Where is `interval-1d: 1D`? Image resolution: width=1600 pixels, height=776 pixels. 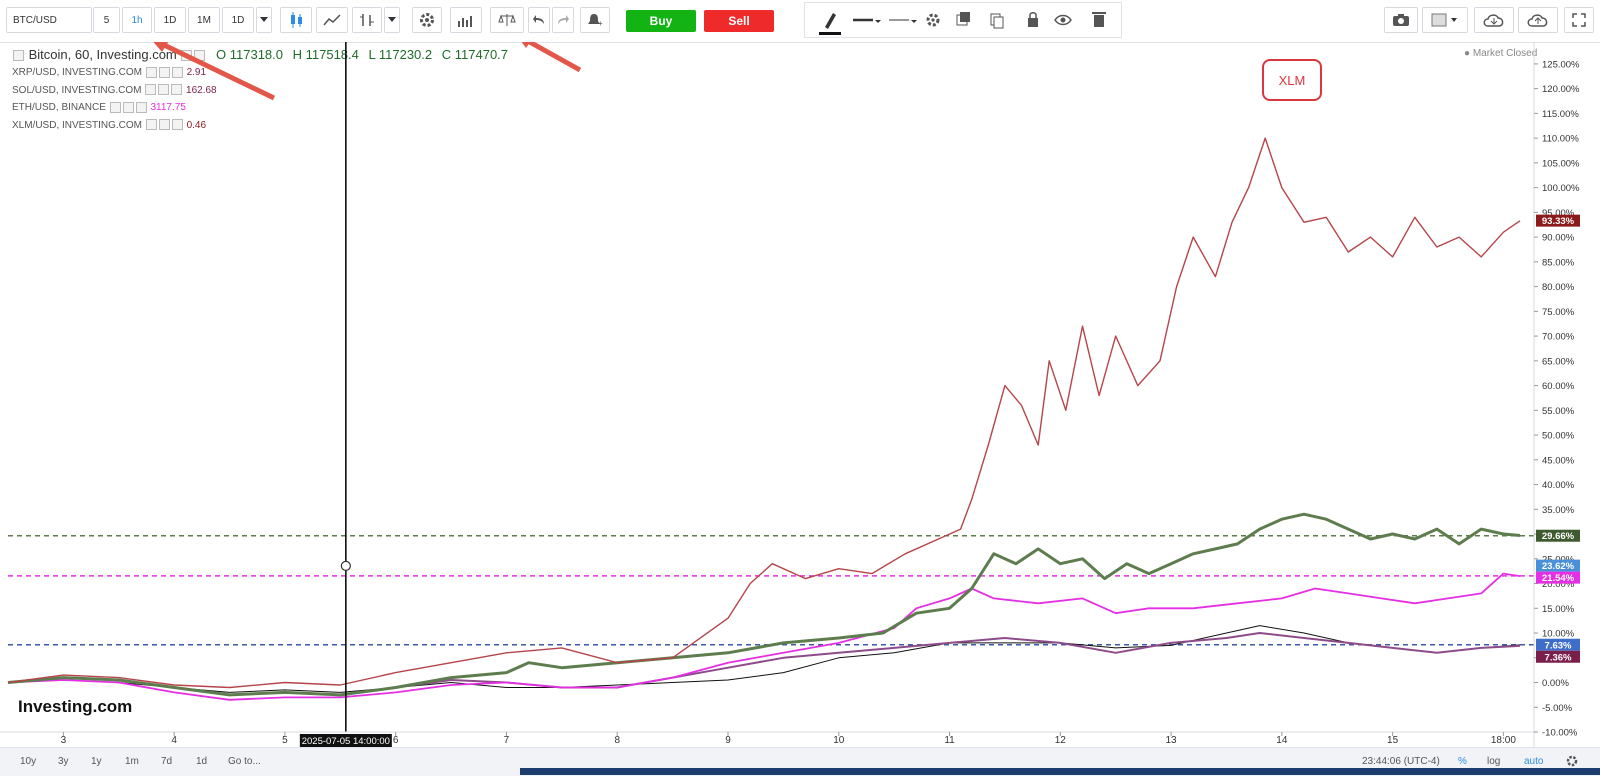 interval-1d: 1D is located at coordinates (170, 20).